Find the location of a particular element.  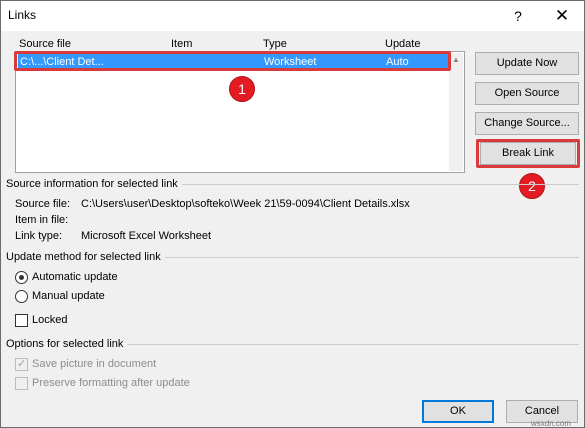

link-type-label: Link type: is located at coordinates (39, 236).